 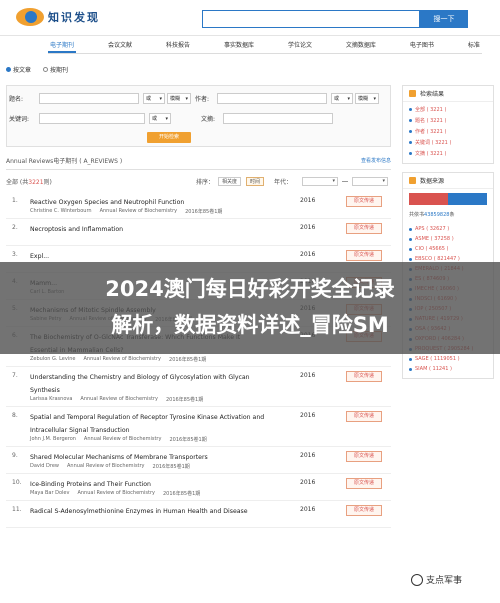 What do you see at coordinates (300, 46) in the screenshot?
I see `tab-theses: 学位论文` at bounding box center [300, 46].